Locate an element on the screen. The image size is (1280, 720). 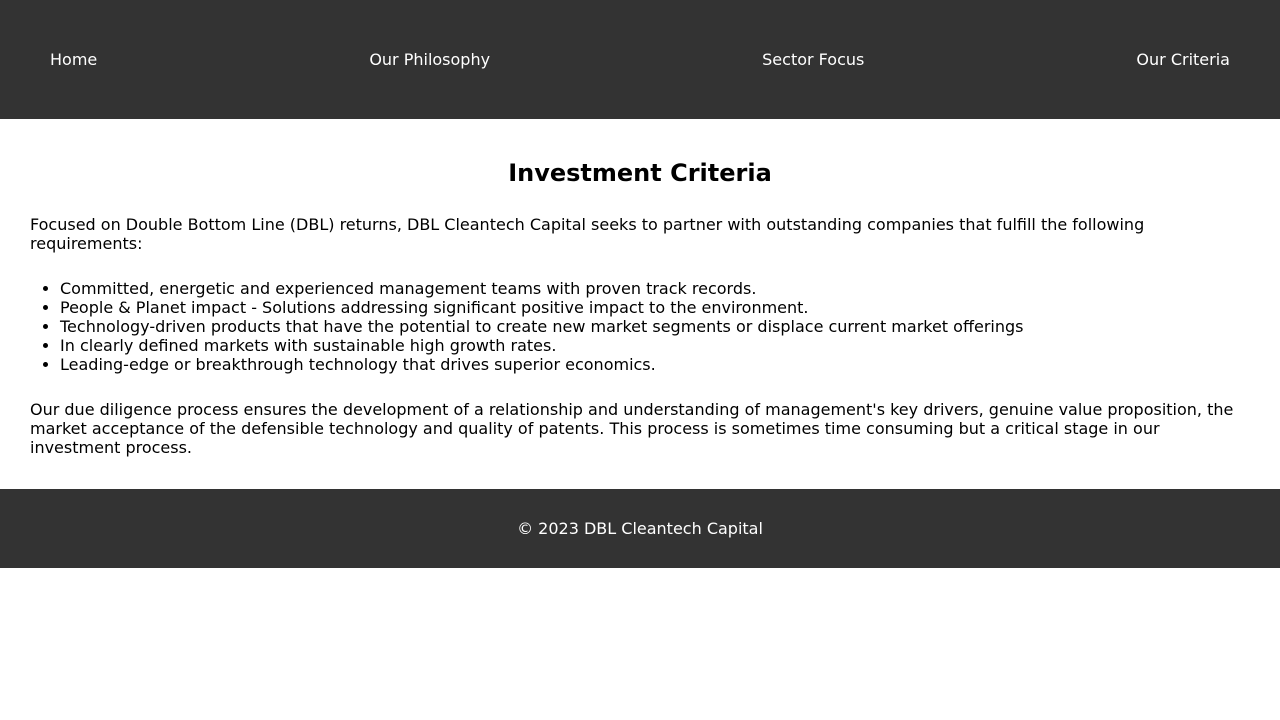
nav-link-our-criteria: Our Criteria is located at coordinates (1183, 59).